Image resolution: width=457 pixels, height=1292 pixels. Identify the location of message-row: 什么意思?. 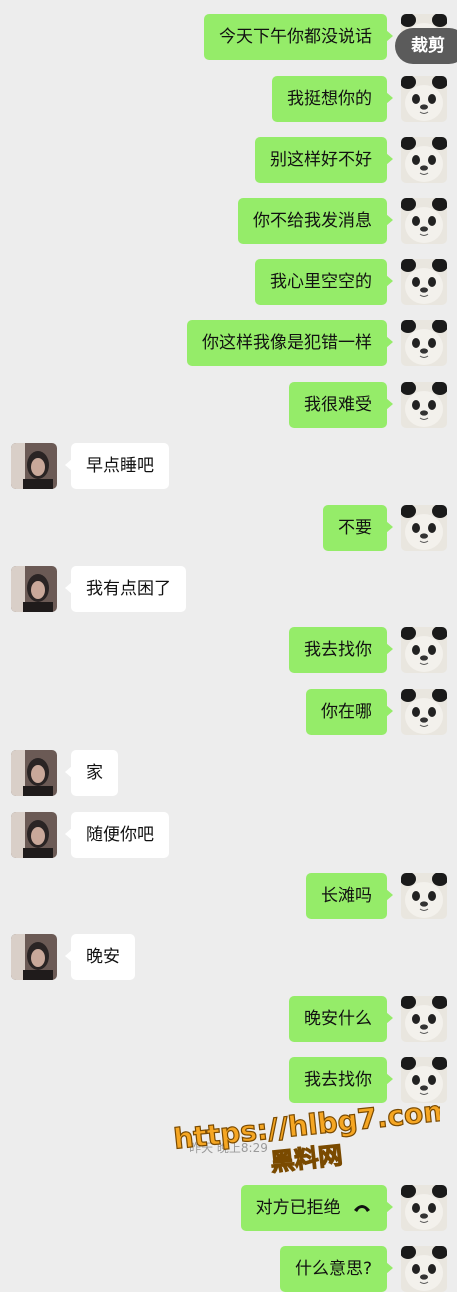
(228, 1269).